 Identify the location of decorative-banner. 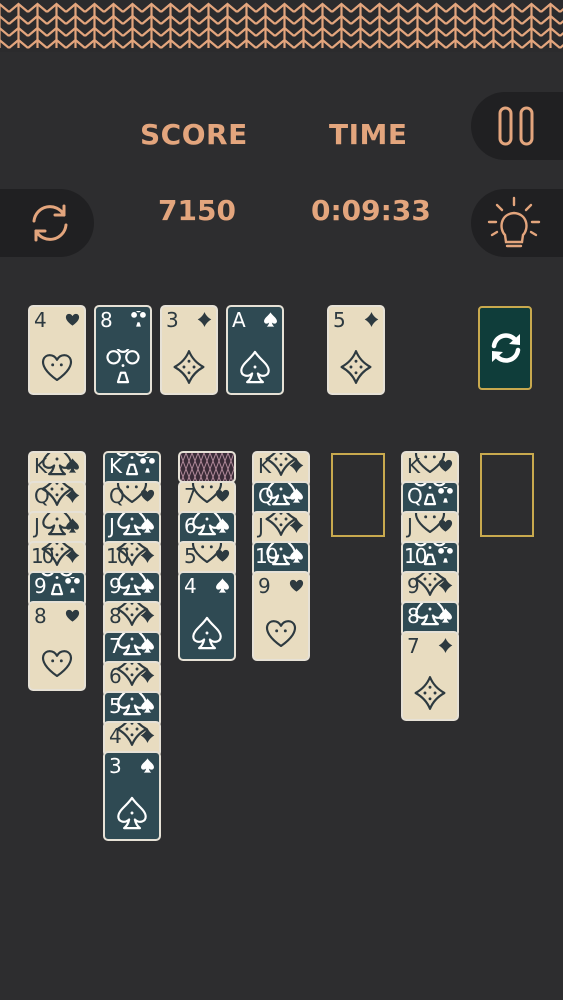
(281, 26).